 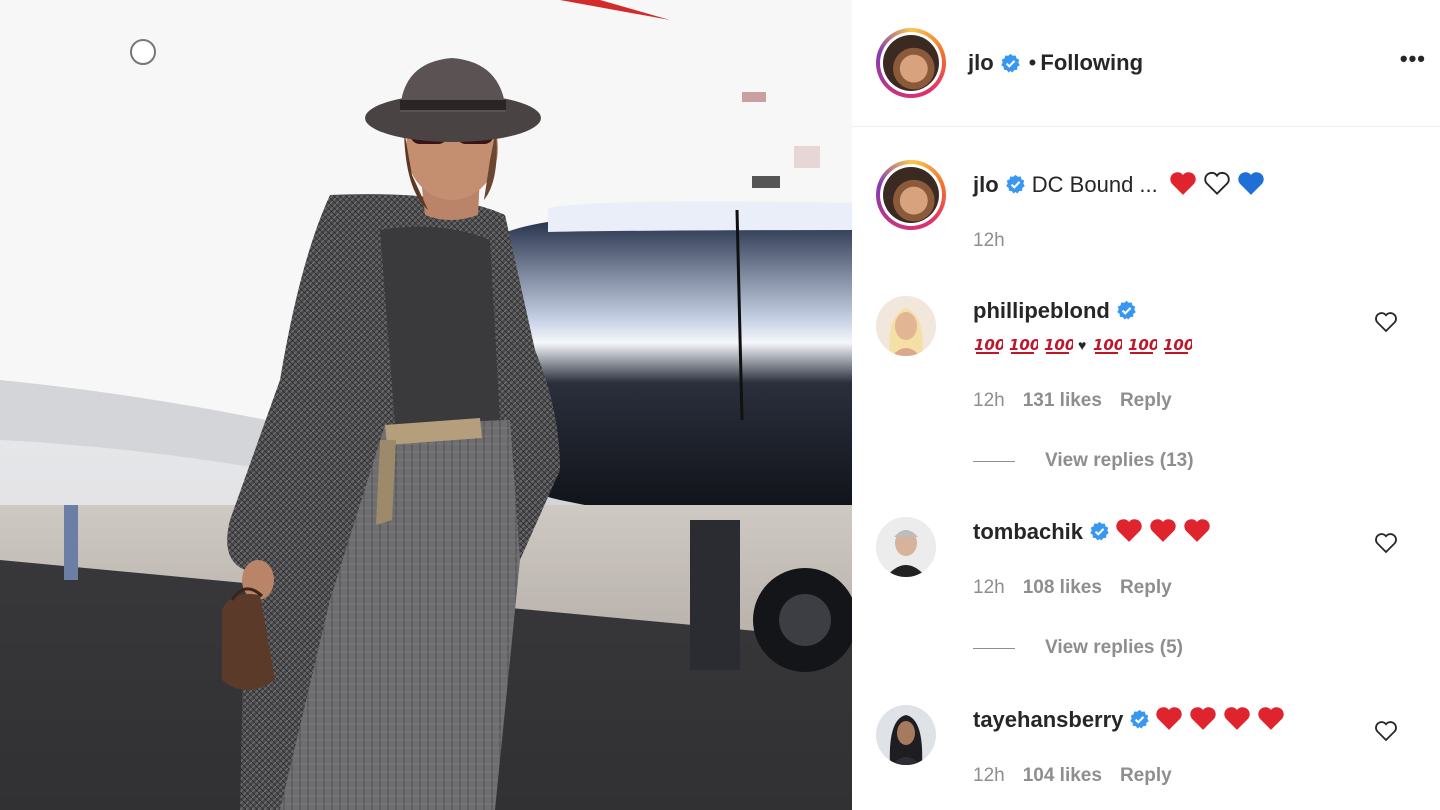 What do you see at coordinates (1028, 531) in the screenshot?
I see `commenter-username: tombachik` at bounding box center [1028, 531].